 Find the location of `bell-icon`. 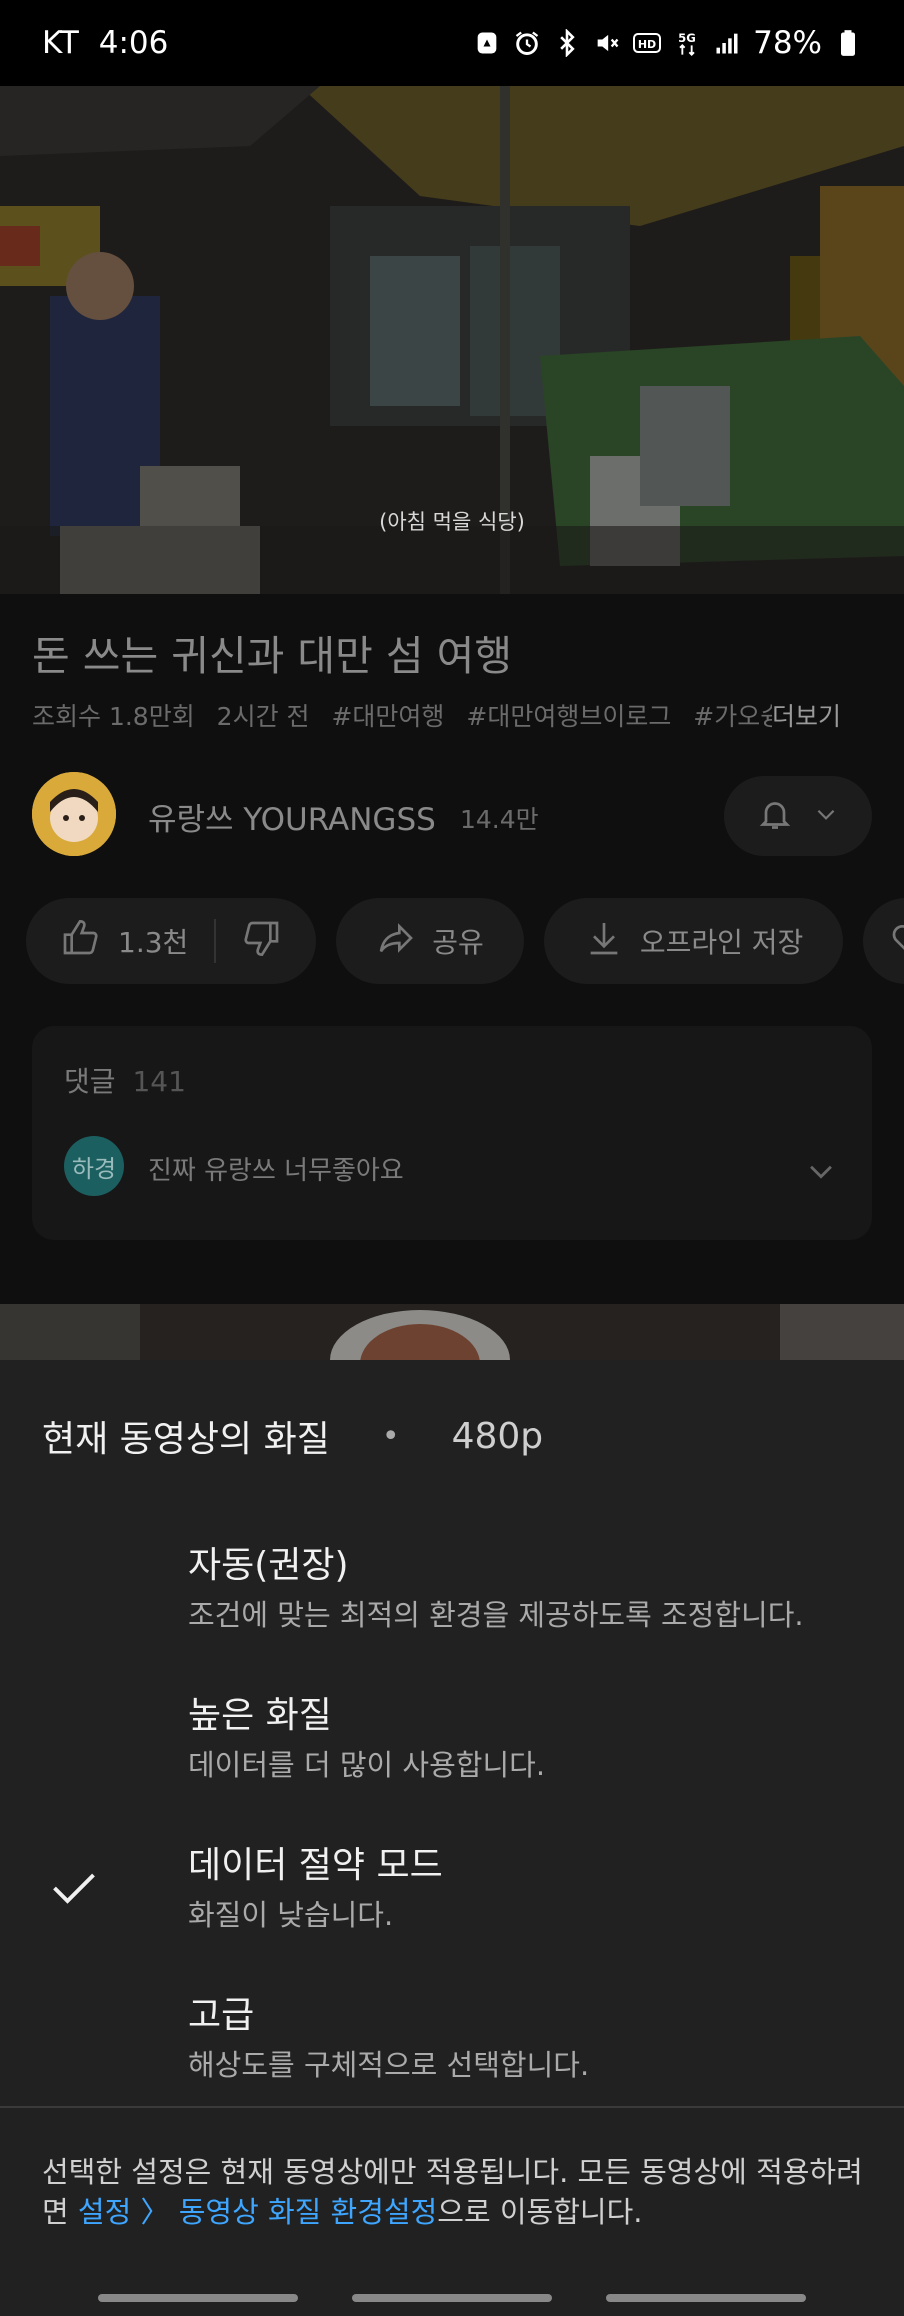

bell-icon is located at coordinates (775, 816).